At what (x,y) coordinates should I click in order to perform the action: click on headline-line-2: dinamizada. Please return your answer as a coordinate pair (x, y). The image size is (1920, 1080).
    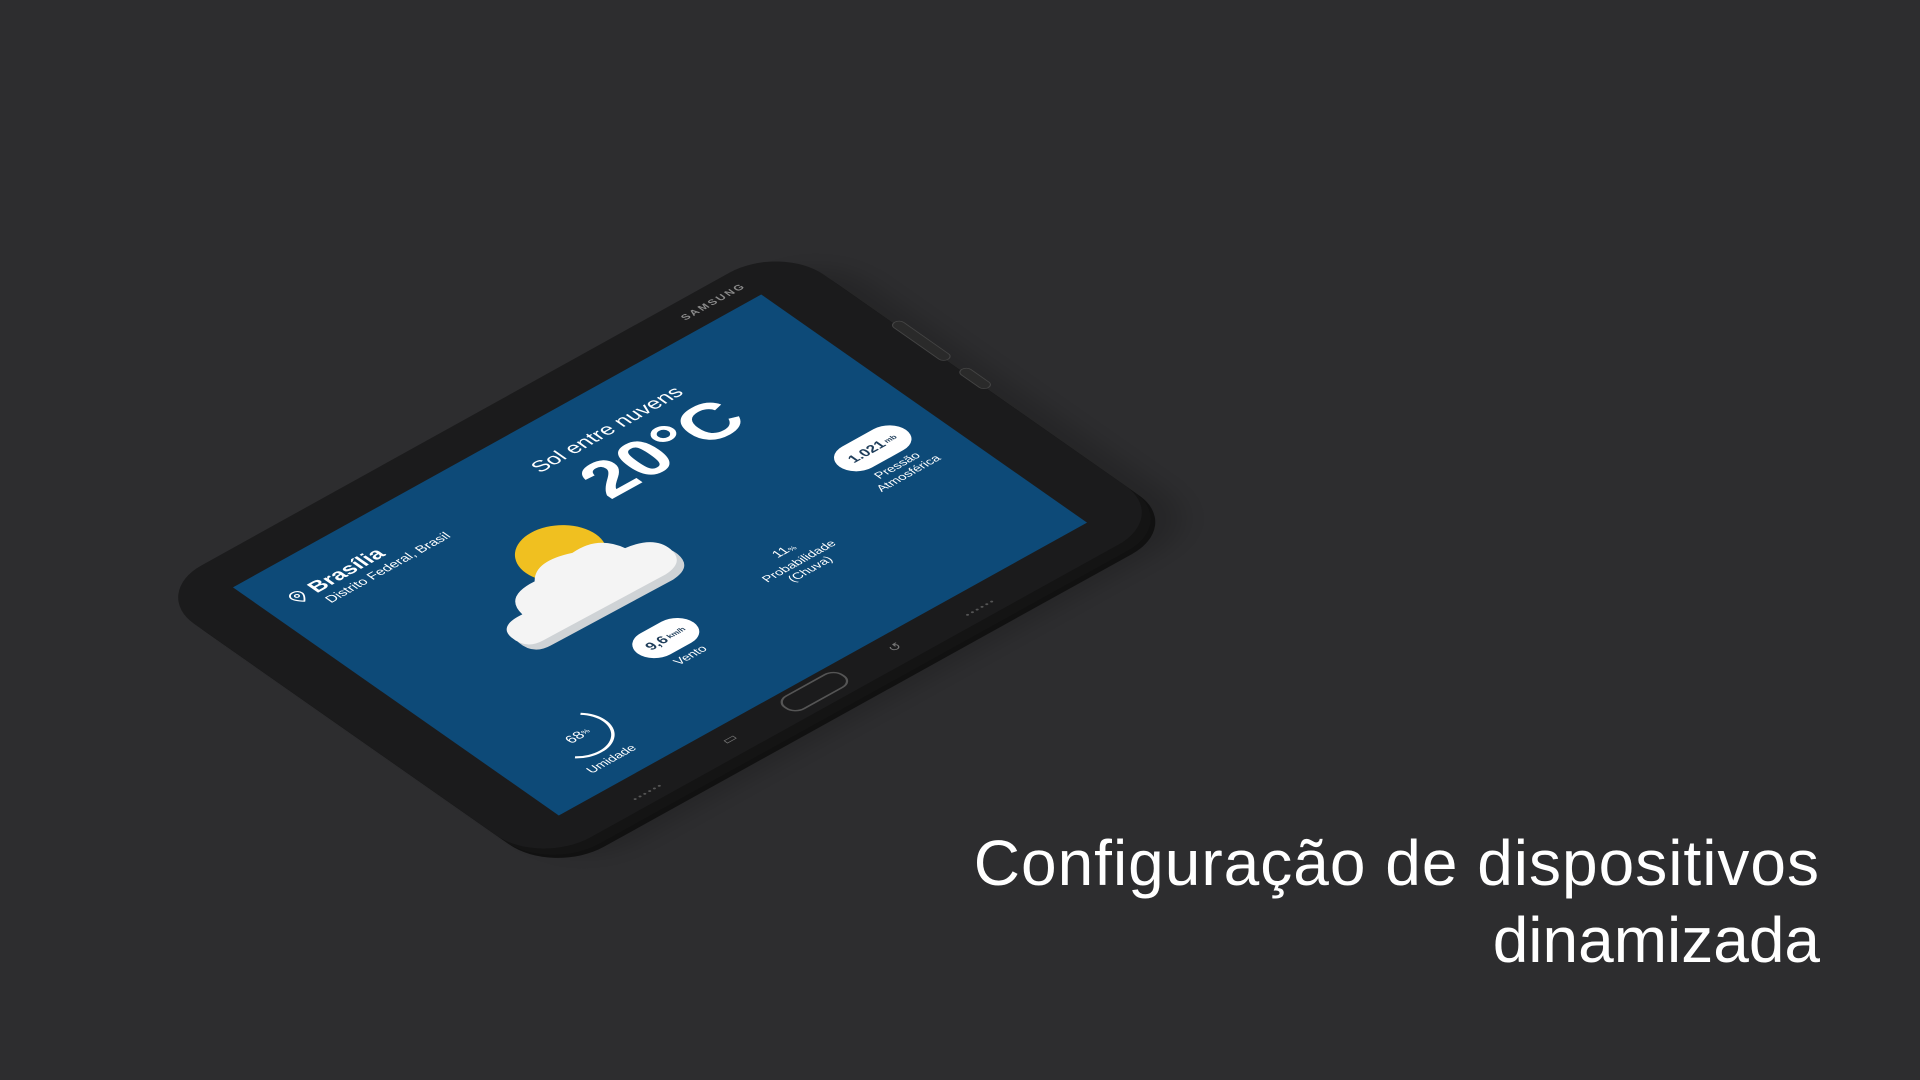
    Looking at the image, I should click on (1656, 939).